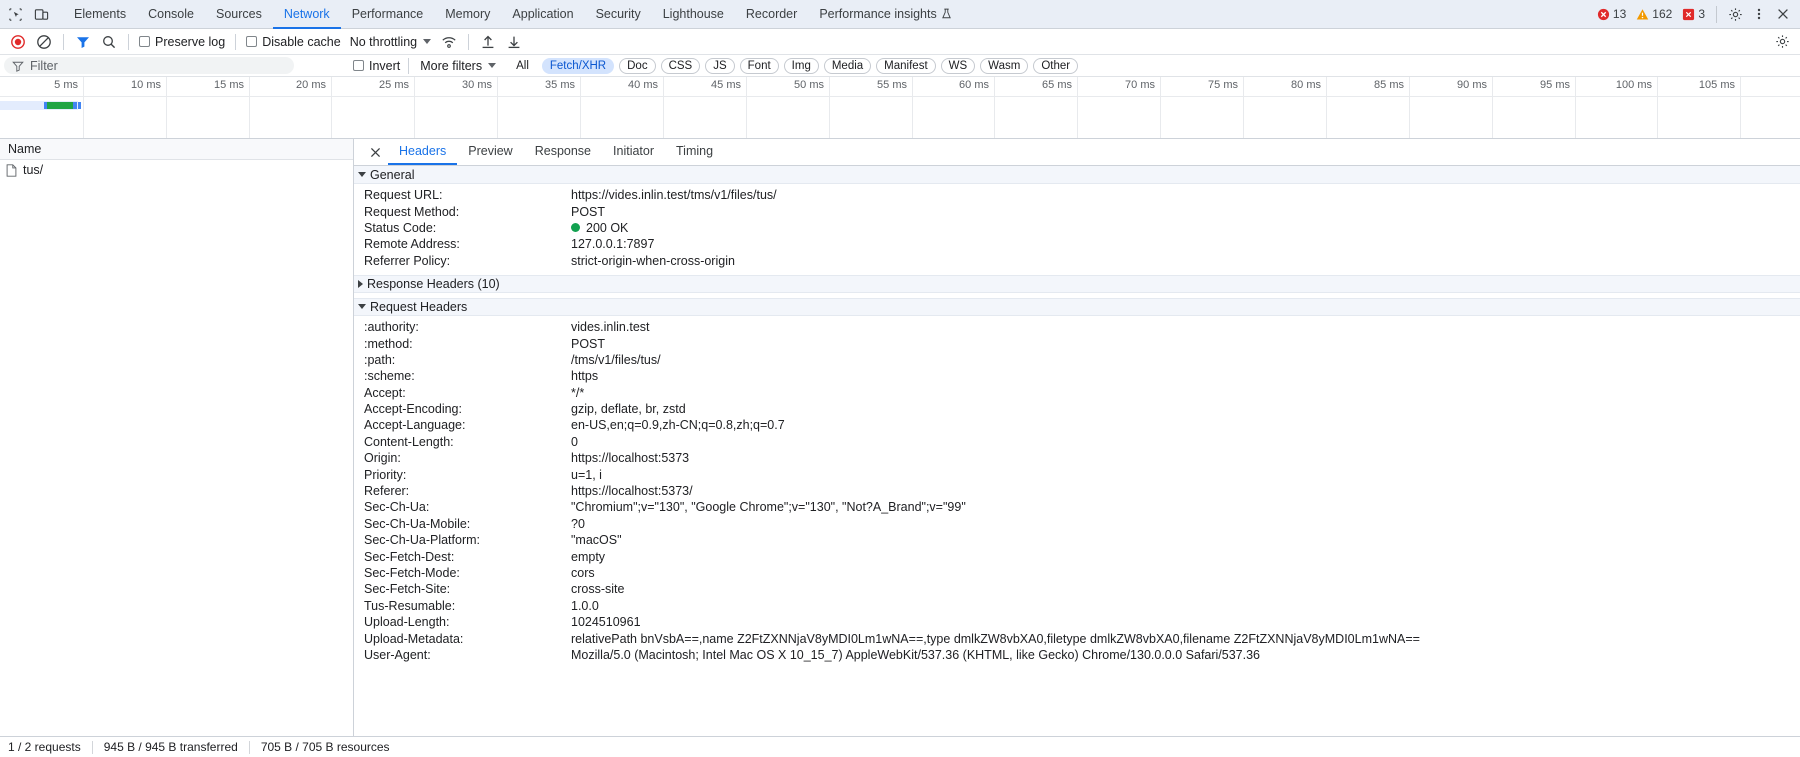 The image size is (1800, 757). What do you see at coordinates (1077, 442) in the screenshot?
I see `header-row: Content-Length: 0` at bounding box center [1077, 442].